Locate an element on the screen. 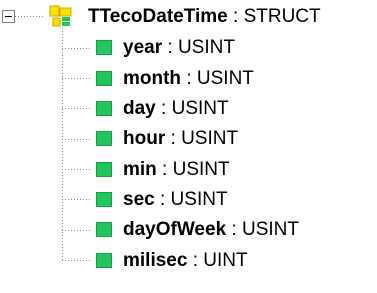  field-name: hour is located at coordinates (144, 138).